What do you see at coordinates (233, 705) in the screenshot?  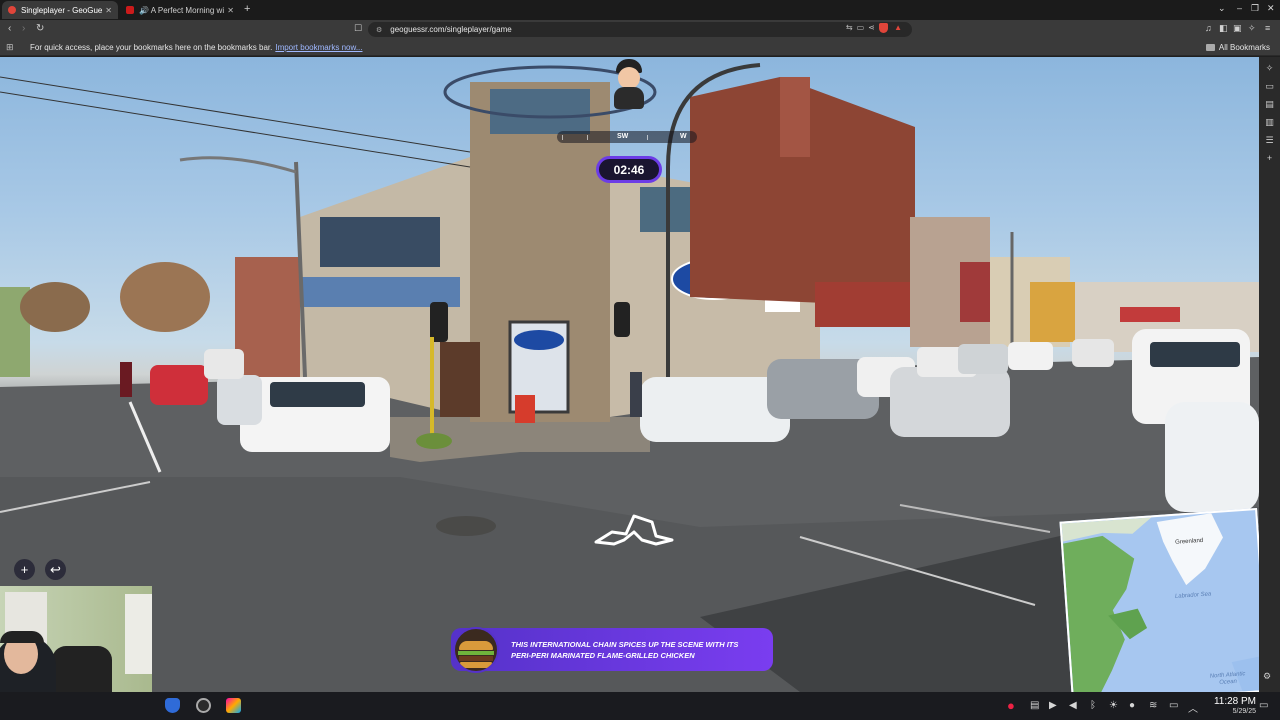 I see `browser-taskbar-icon` at bounding box center [233, 705].